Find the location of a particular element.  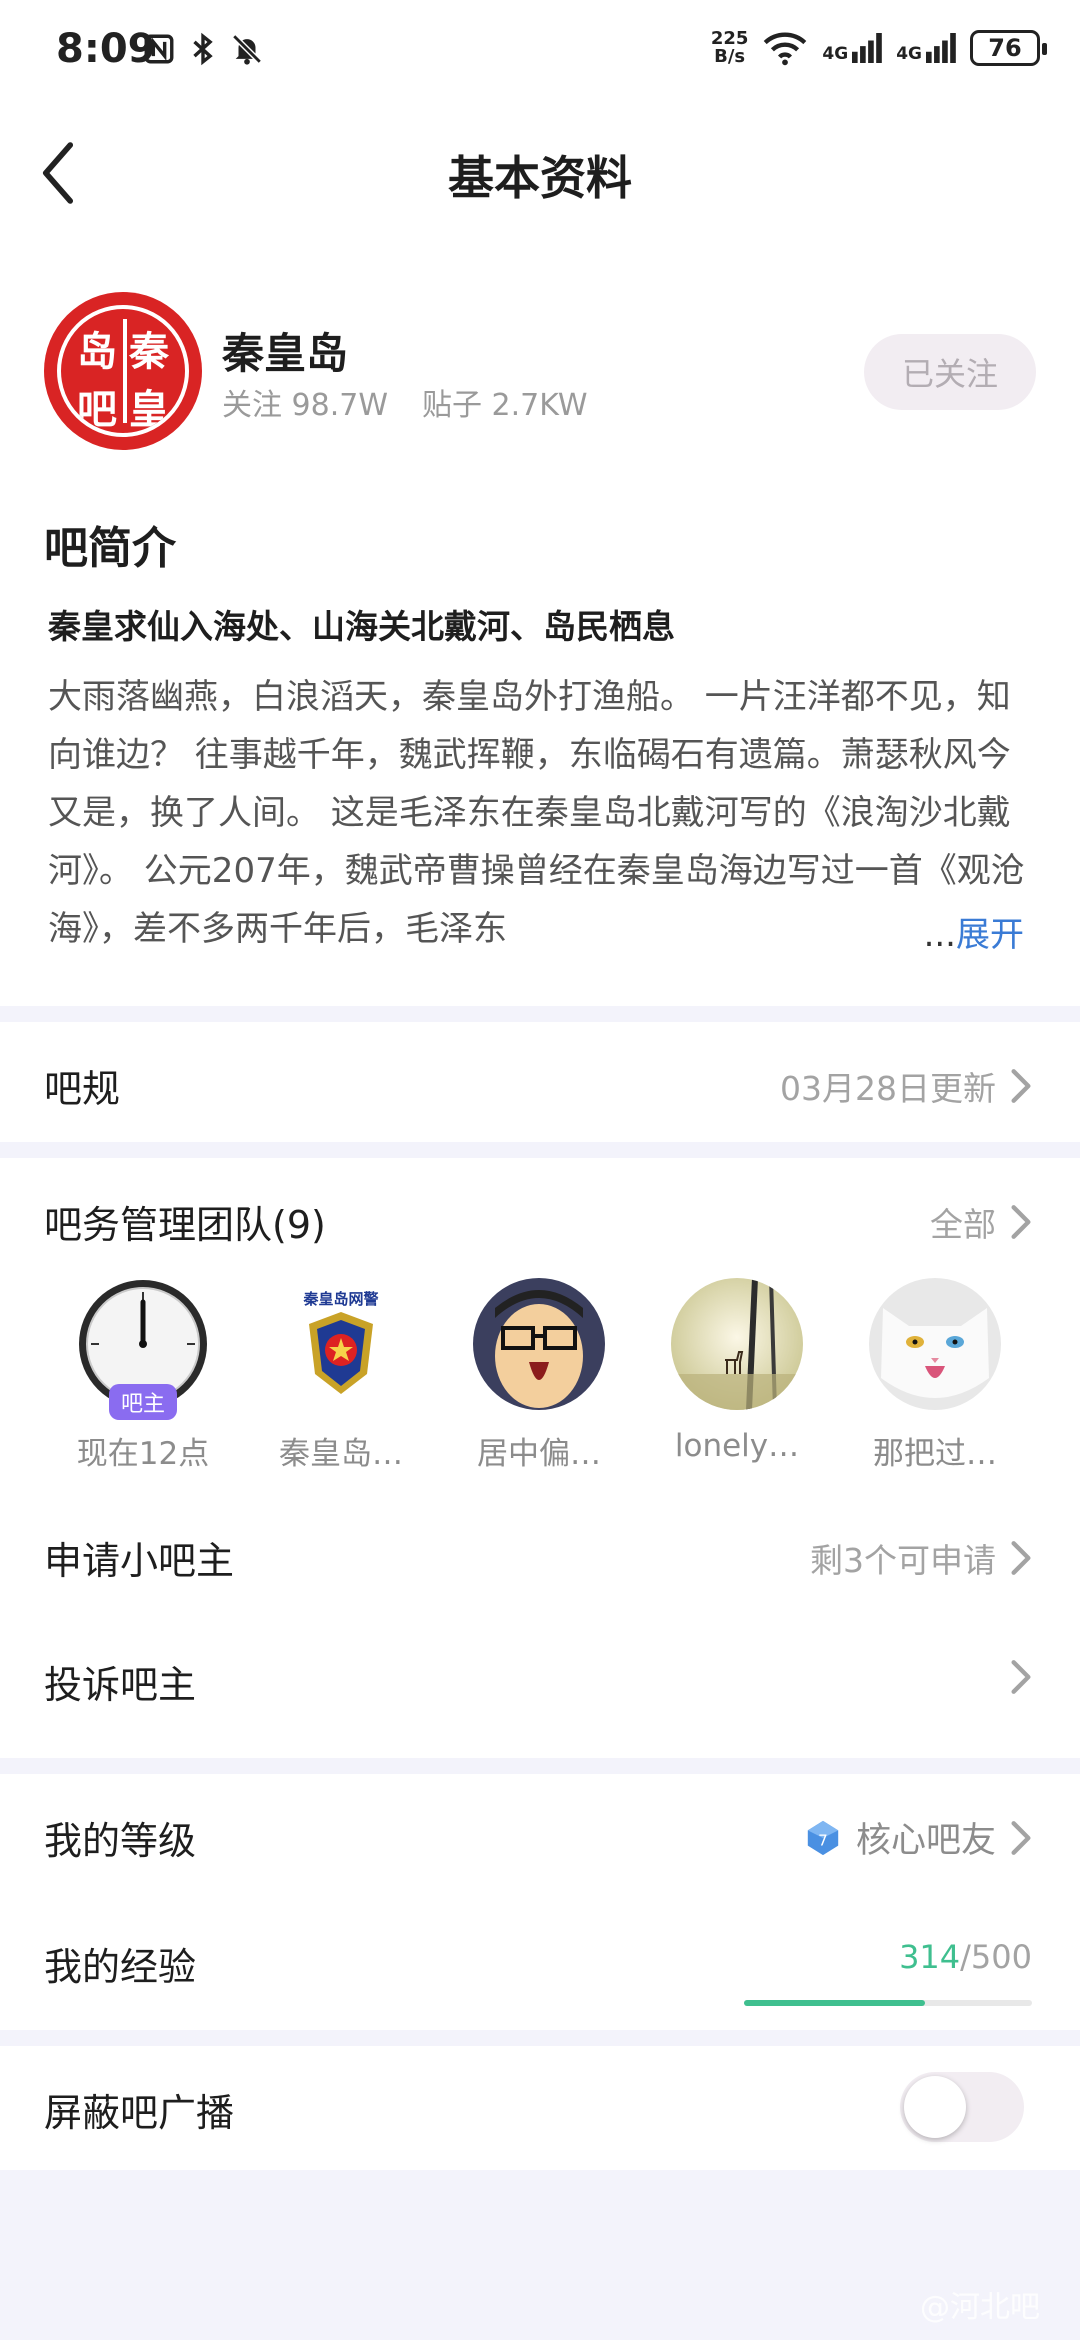

cell-type-1: 4G is located at coordinates (835, 54).